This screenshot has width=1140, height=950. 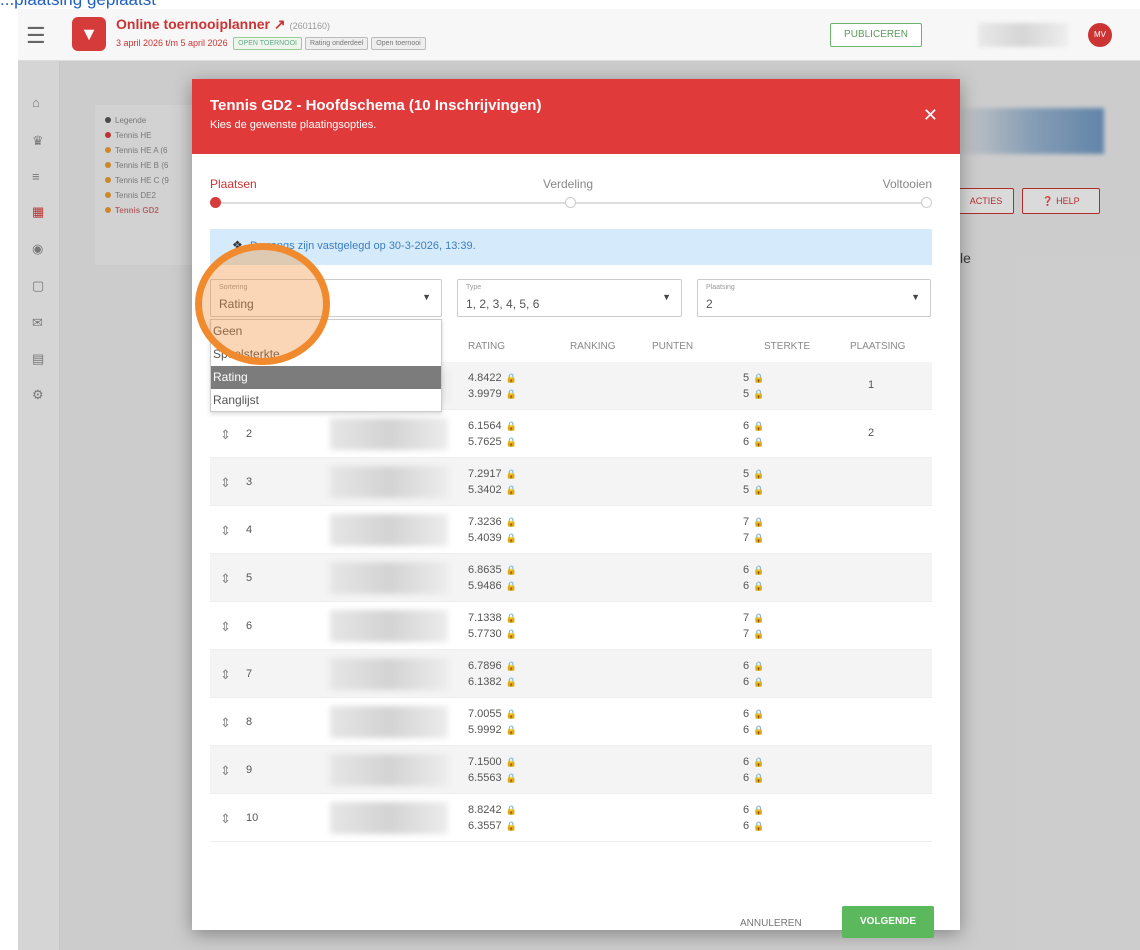 What do you see at coordinates (568, 184) in the screenshot?
I see `step-verdeling: Verdeling` at bounding box center [568, 184].